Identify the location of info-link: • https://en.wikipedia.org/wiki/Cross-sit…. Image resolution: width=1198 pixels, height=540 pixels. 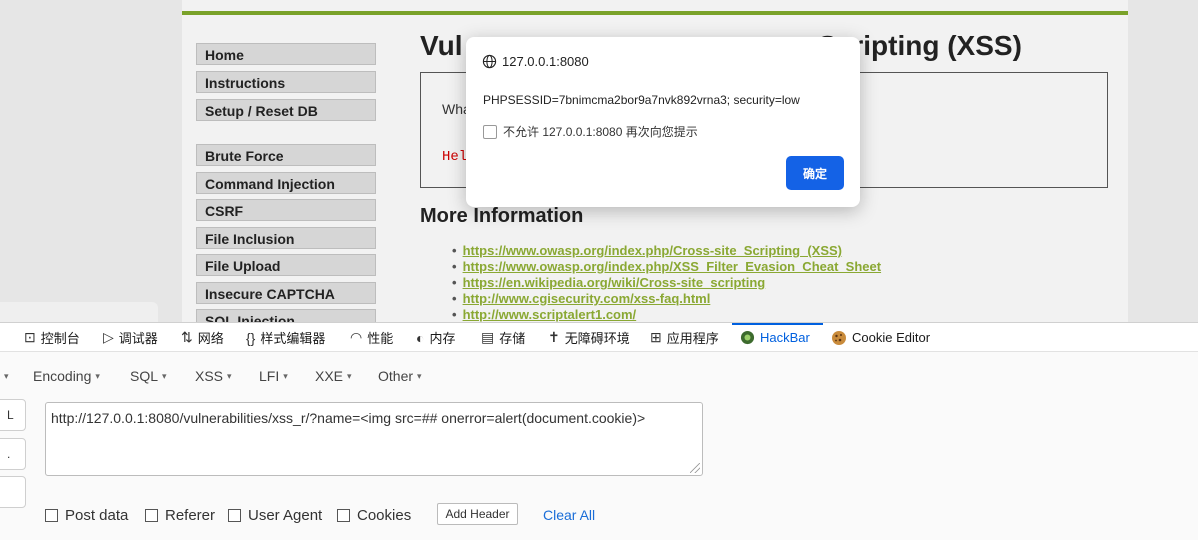
(608, 282).